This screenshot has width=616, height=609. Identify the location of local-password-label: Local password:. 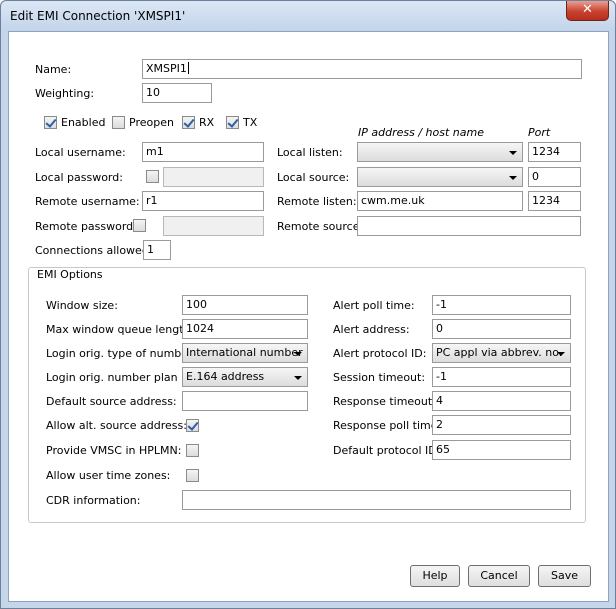
(79, 177).